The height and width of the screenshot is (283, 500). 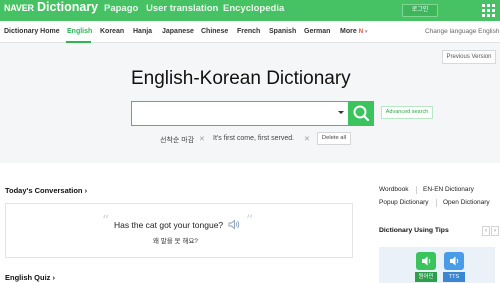 What do you see at coordinates (341, 112) in the screenshot?
I see `autocomplete-toggle-icon` at bounding box center [341, 112].